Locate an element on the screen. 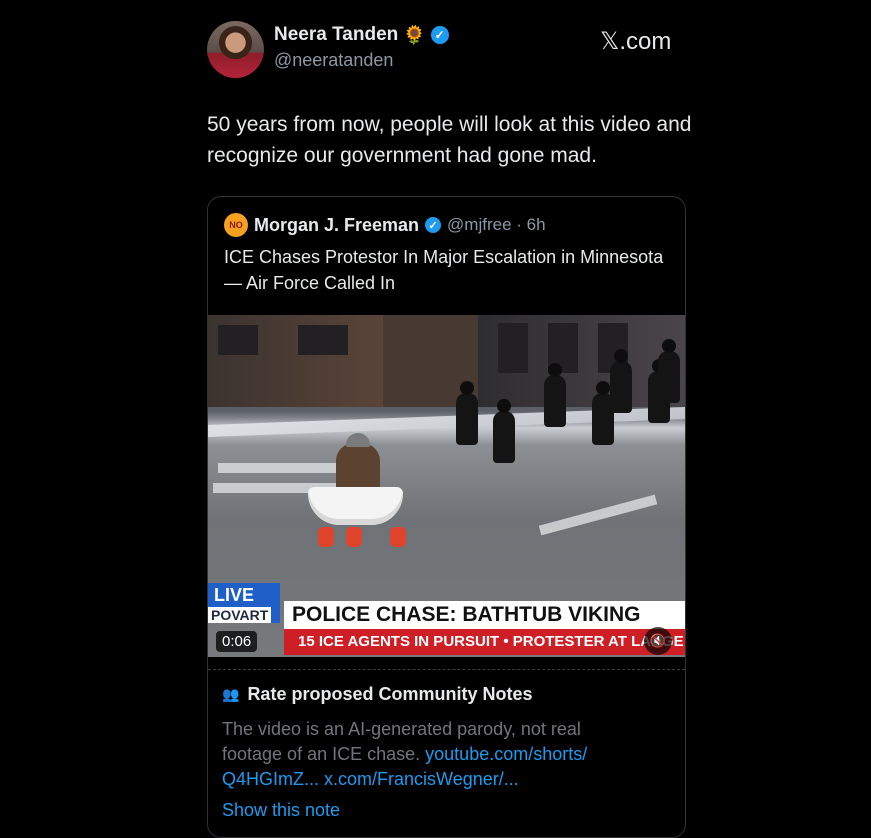 The height and width of the screenshot is (838, 871). live-label: LIVE is located at coordinates (234, 595).